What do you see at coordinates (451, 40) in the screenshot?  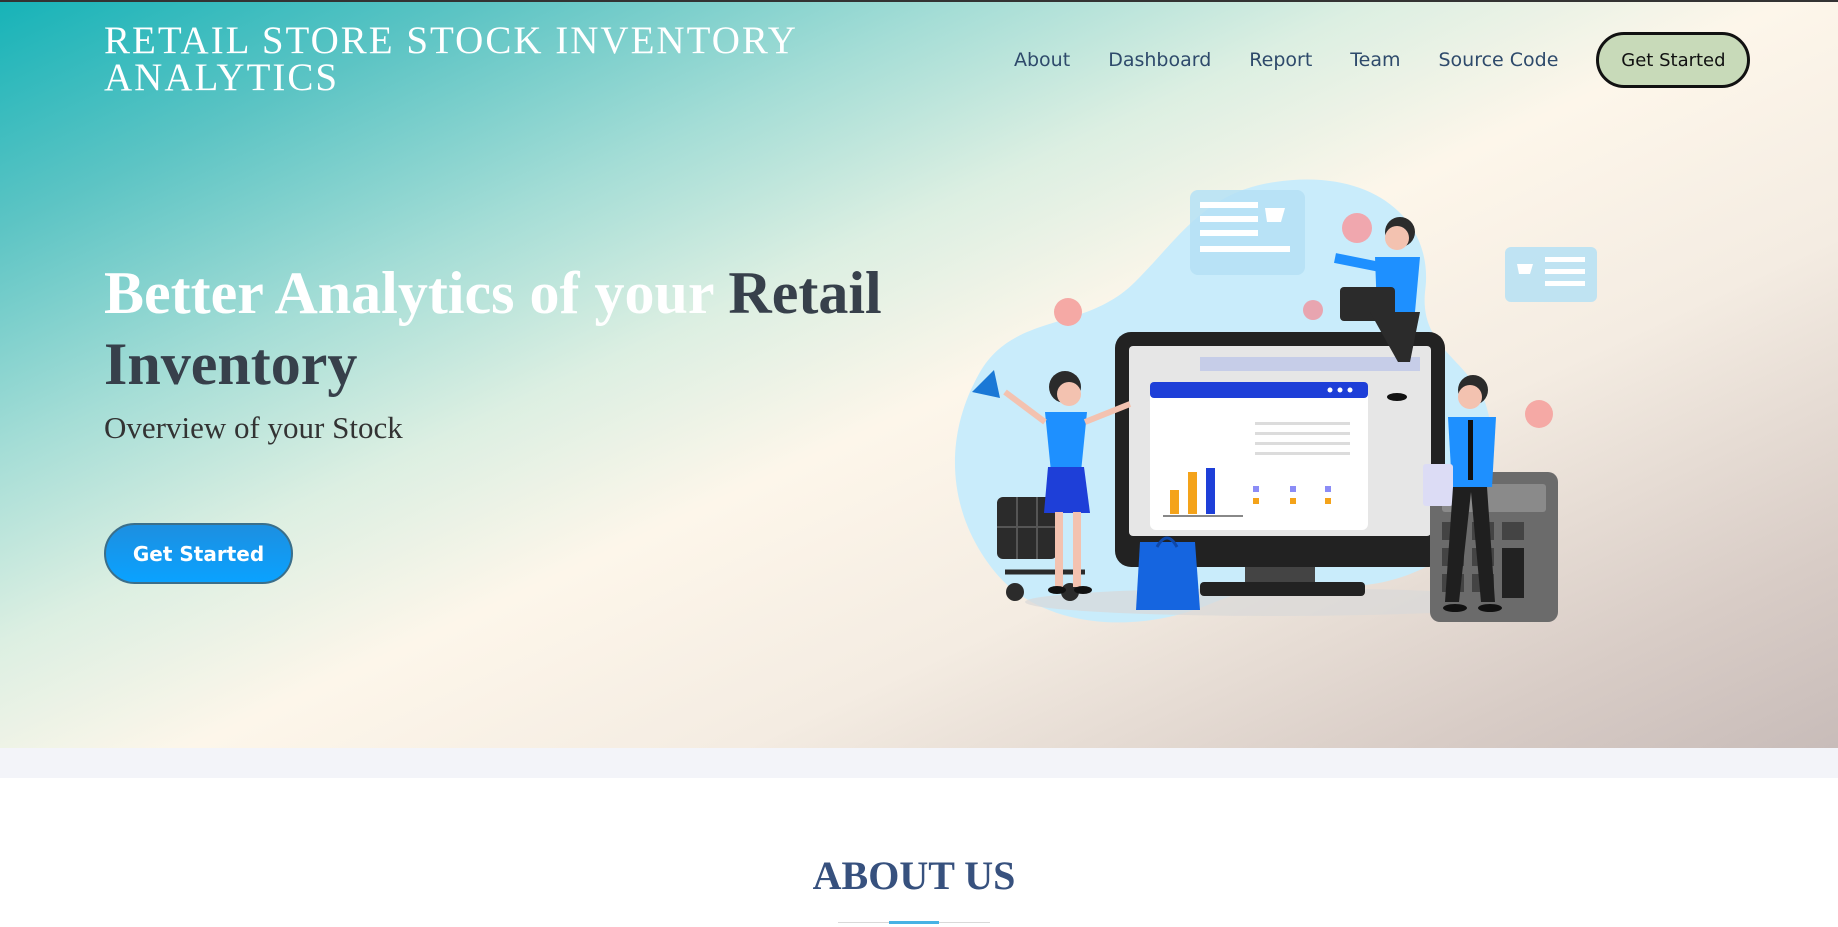 I see `brand-line-1: RETAIL STORE STOCK INVENTORY` at bounding box center [451, 40].